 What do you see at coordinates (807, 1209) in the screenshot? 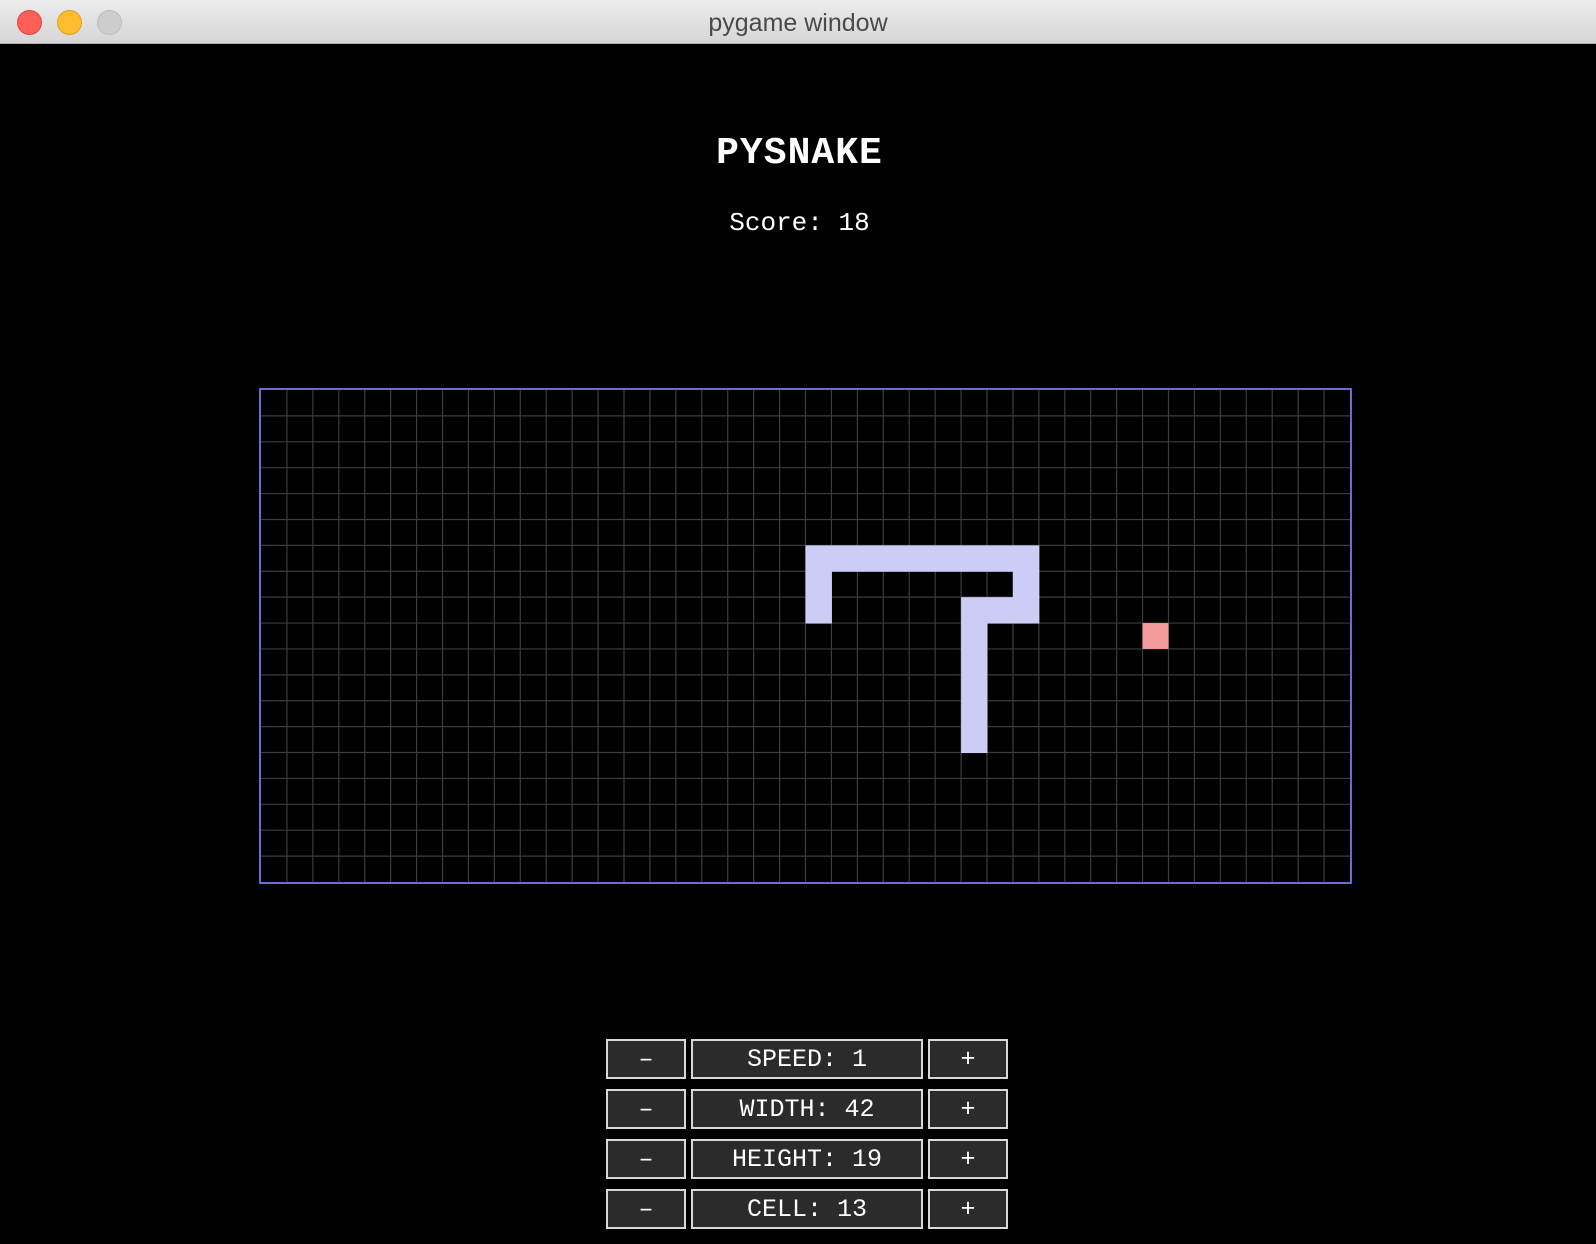
I see `cell-label: CELL: 13` at bounding box center [807, 1209].